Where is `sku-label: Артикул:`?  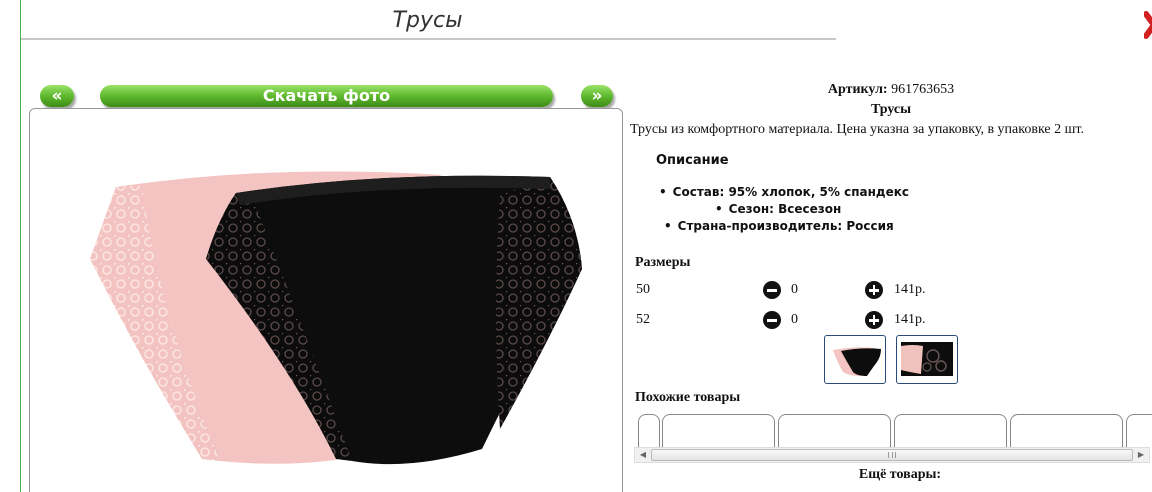
sku-label: Артикул: is located at coordinates (857, 89).